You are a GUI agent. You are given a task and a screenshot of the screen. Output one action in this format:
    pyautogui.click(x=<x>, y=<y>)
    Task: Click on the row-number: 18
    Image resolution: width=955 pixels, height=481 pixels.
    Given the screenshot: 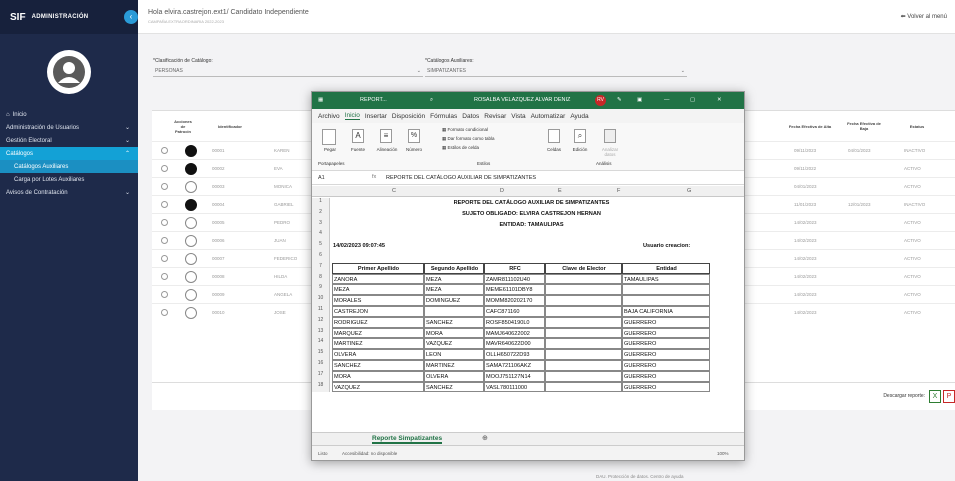 What is the action you would take?
    pyautogui.click(x=321, y=387)
    